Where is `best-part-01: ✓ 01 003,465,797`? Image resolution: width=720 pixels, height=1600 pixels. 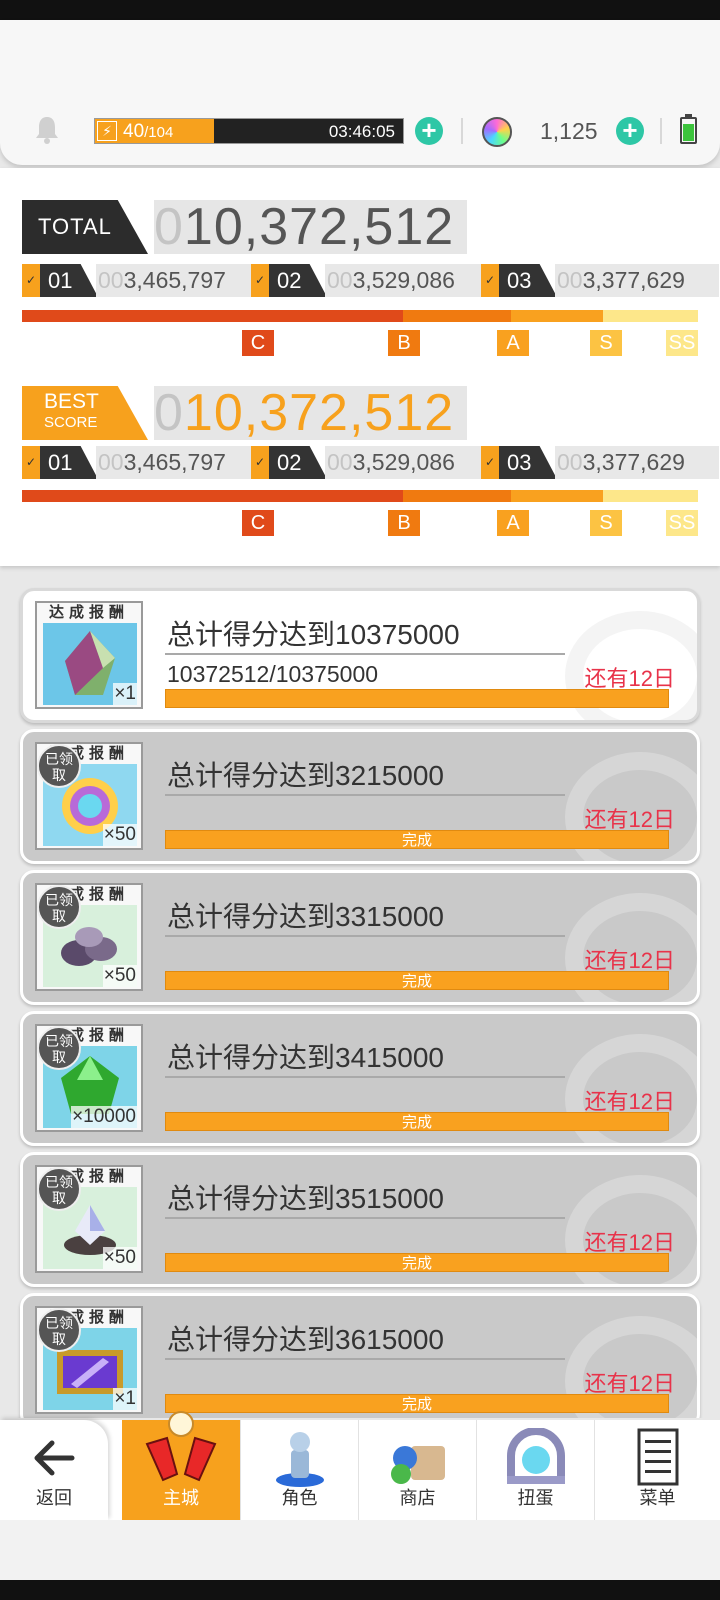 best-part-01: ✓ 01 003,465,797 is located at coordinates (141, 462).